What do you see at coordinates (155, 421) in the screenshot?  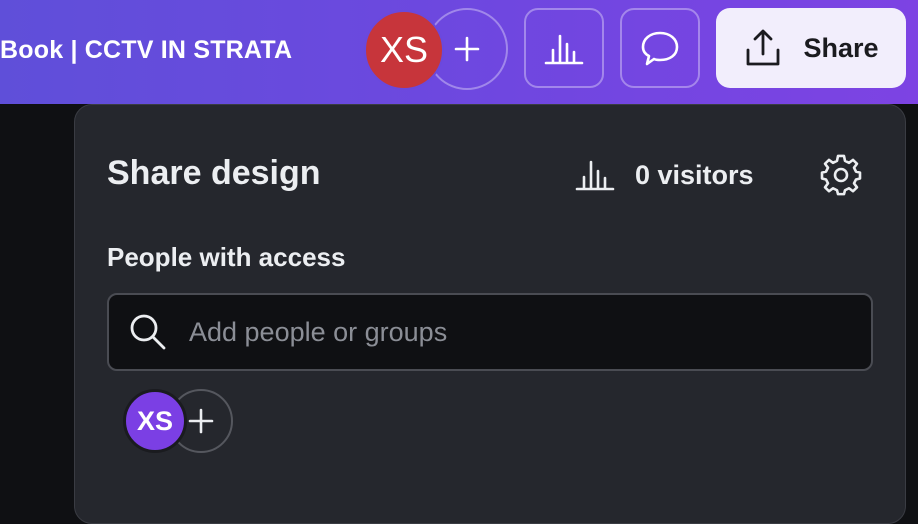 I see `member-avatar: XS` at bounding box center [155, 421].